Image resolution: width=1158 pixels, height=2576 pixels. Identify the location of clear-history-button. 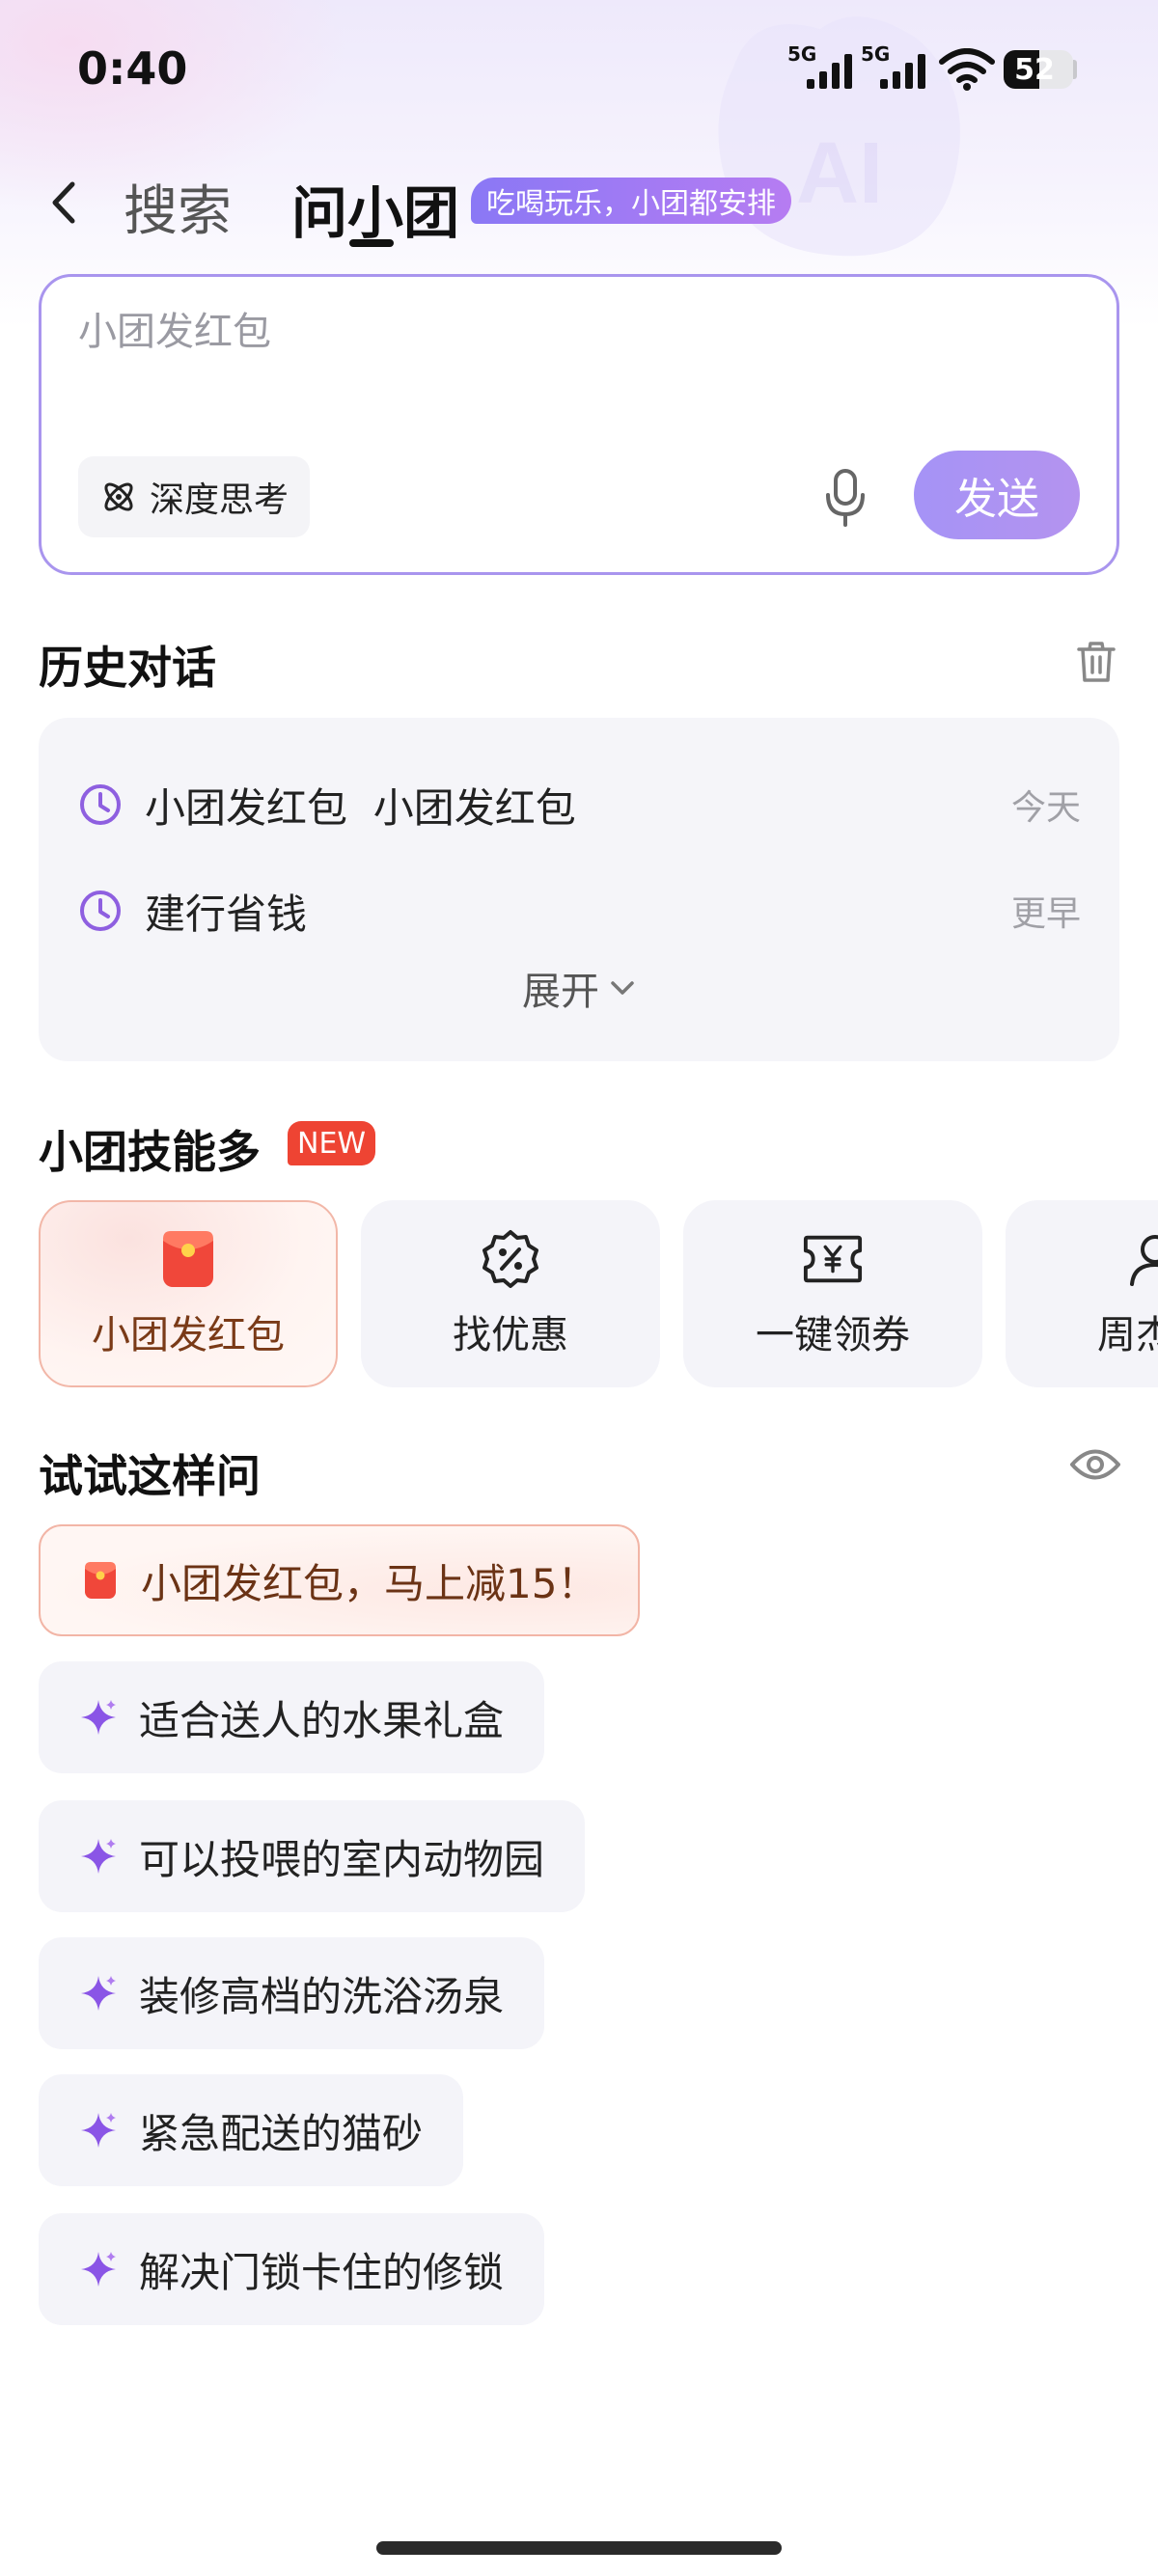
(1096, 662).